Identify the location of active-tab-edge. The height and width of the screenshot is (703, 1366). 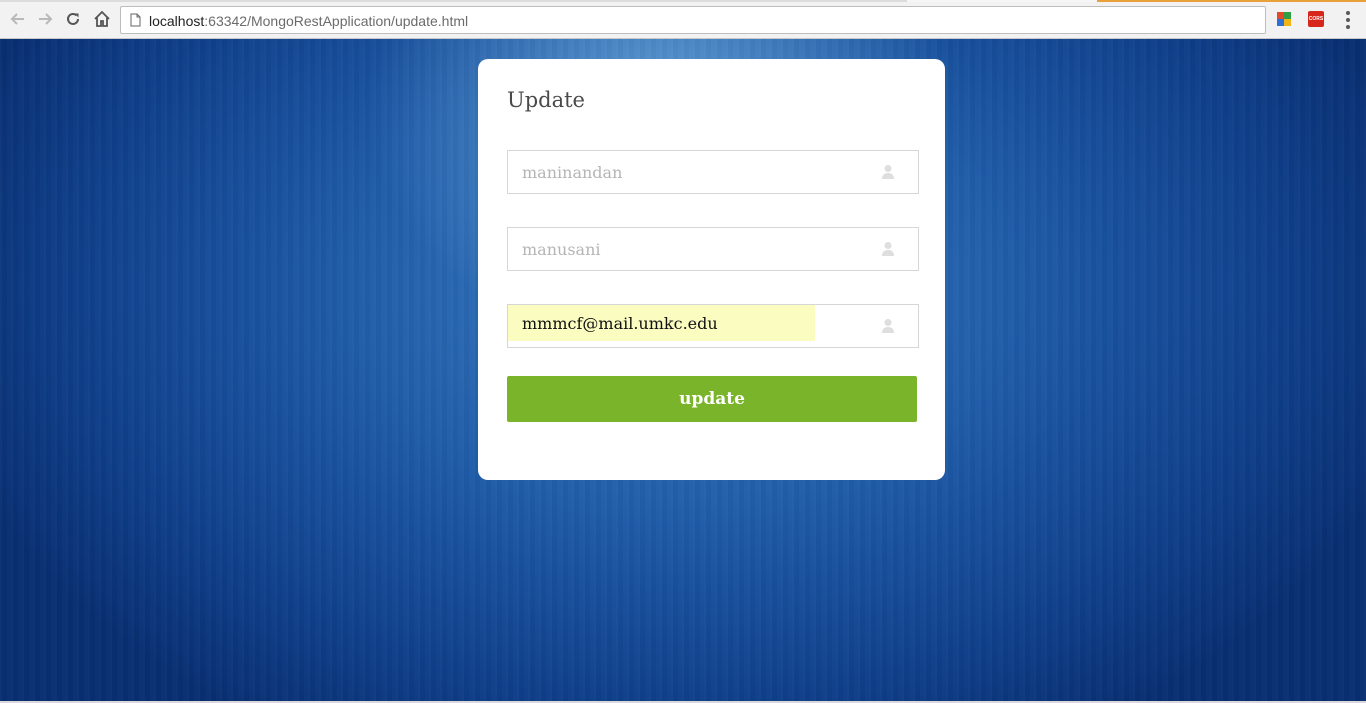
(1002, 1).